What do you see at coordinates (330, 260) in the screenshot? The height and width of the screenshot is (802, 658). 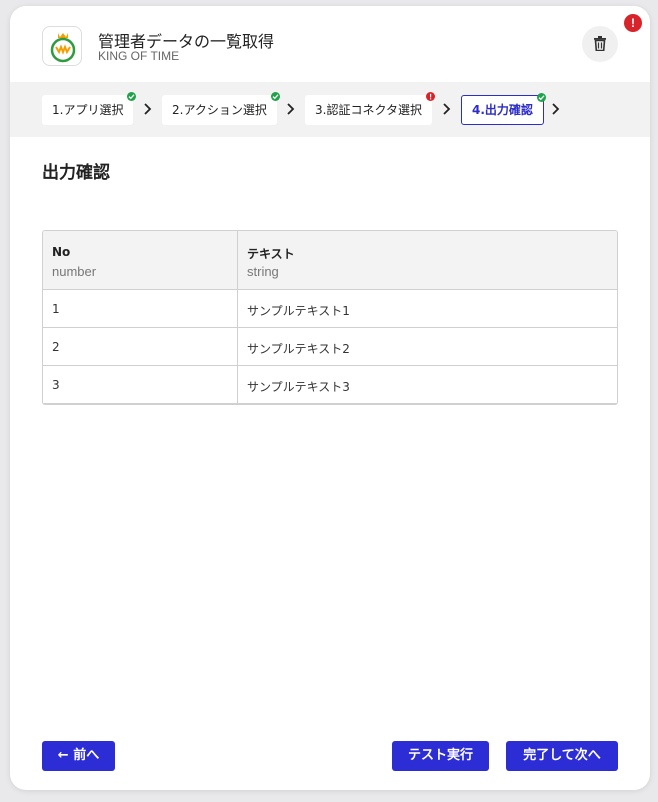 I see `table-header: No number テキスト string` at bounding box center [330, 260].